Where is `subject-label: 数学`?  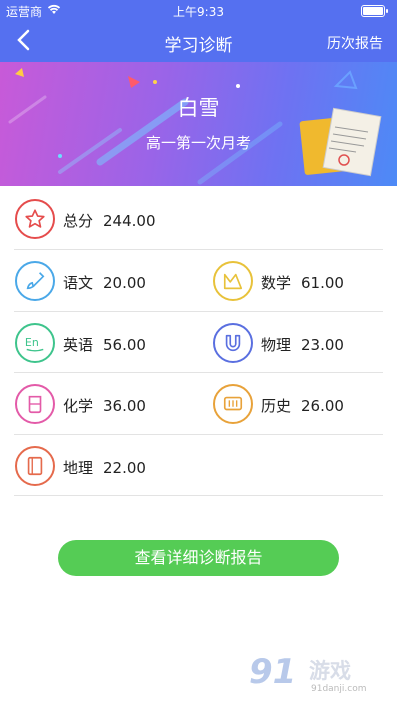 subject-label: 数学 is located at coordinates (276, 283).